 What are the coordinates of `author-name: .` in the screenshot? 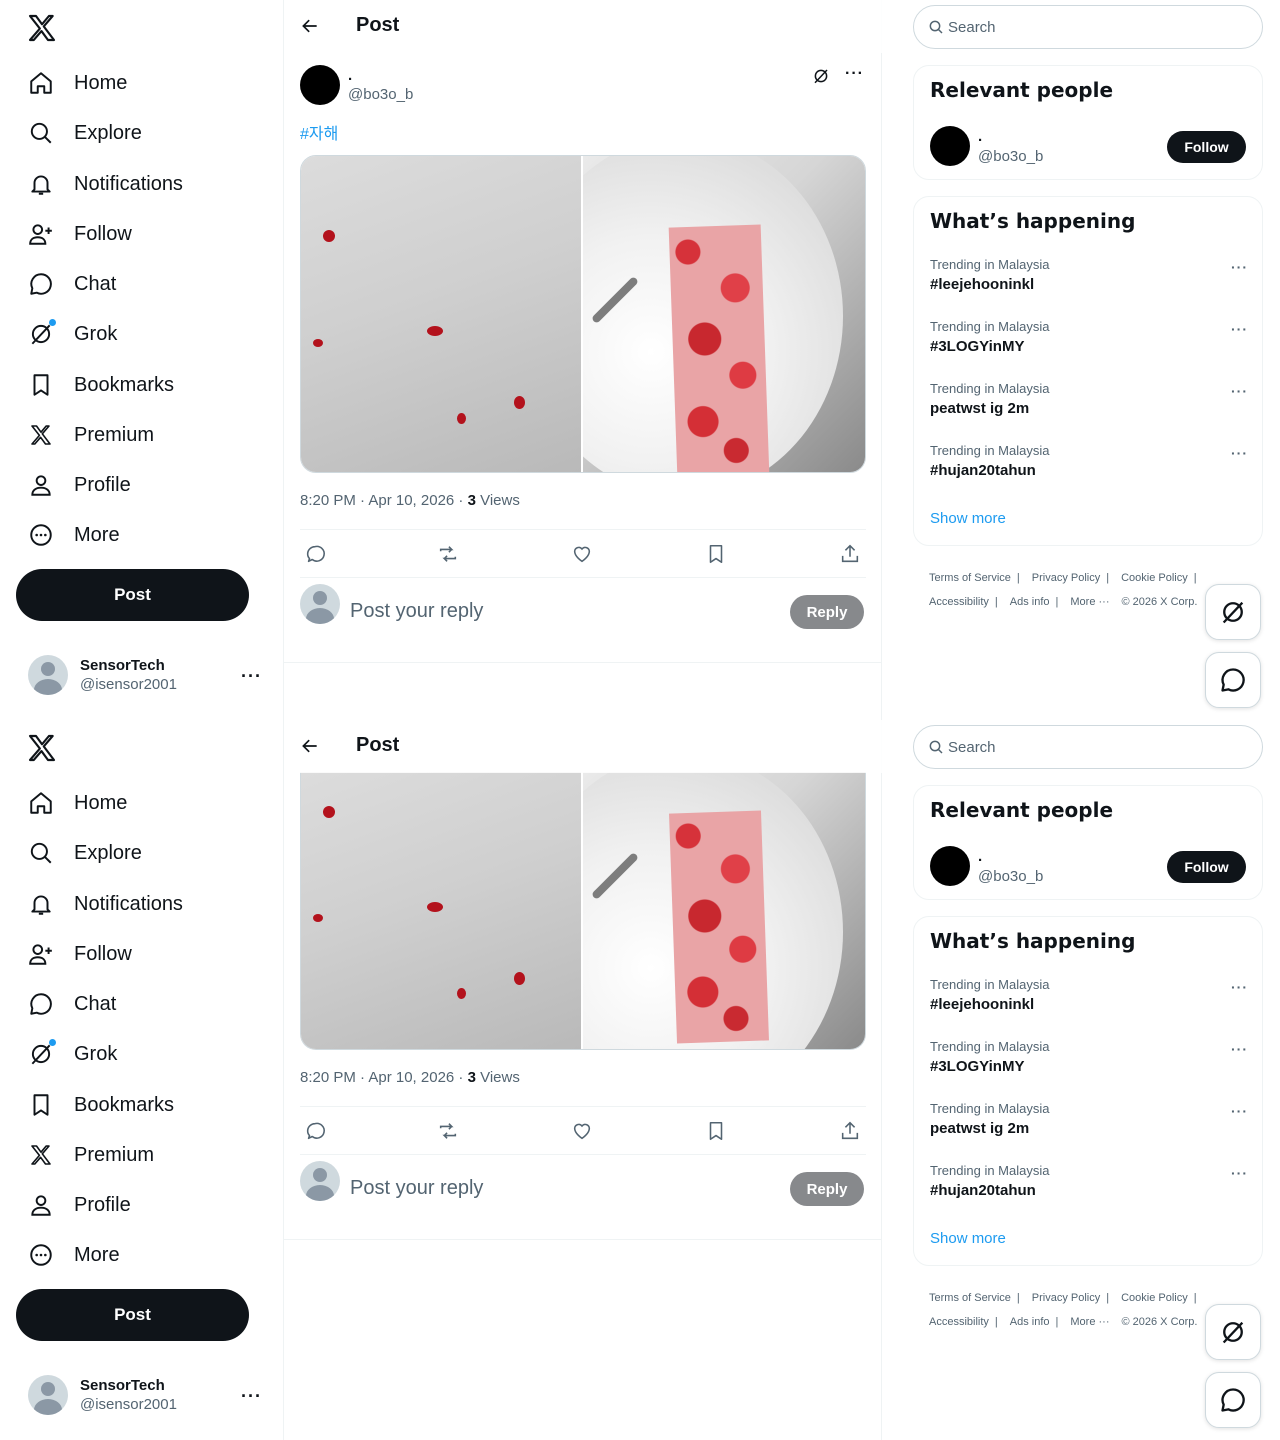 It's located at (350, 75).